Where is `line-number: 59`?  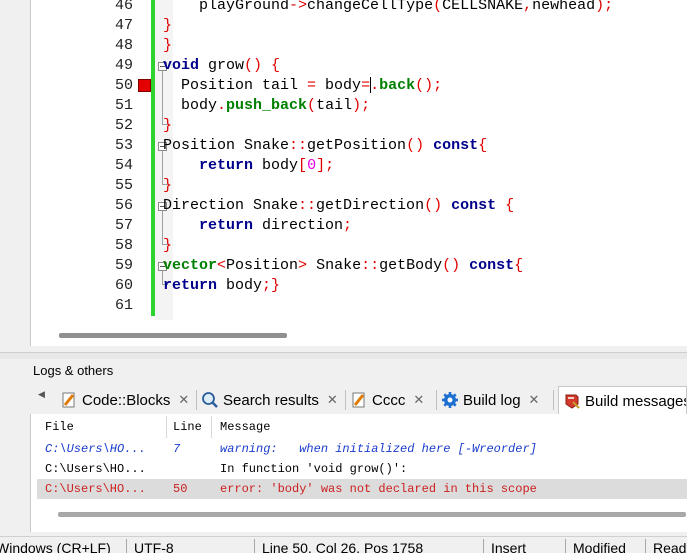
line-number: 59 is located at coordinates (123, 265).